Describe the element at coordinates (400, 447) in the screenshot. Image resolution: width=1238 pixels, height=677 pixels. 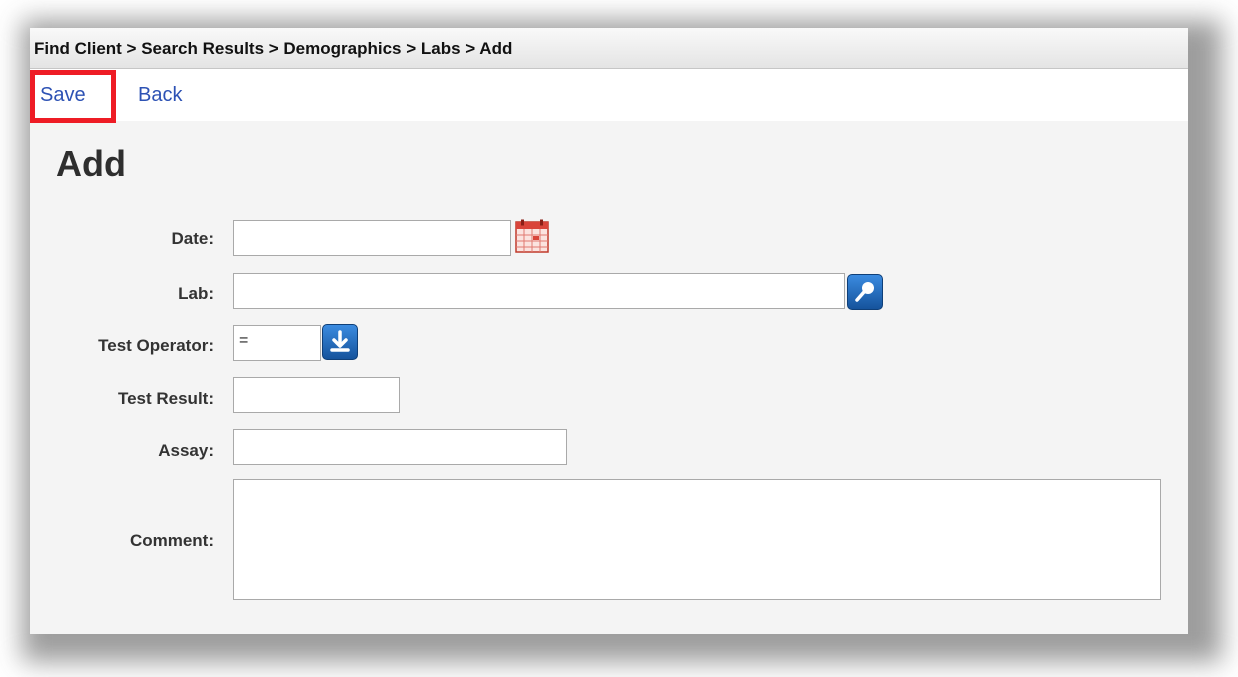
I see `assay-input` at that location.